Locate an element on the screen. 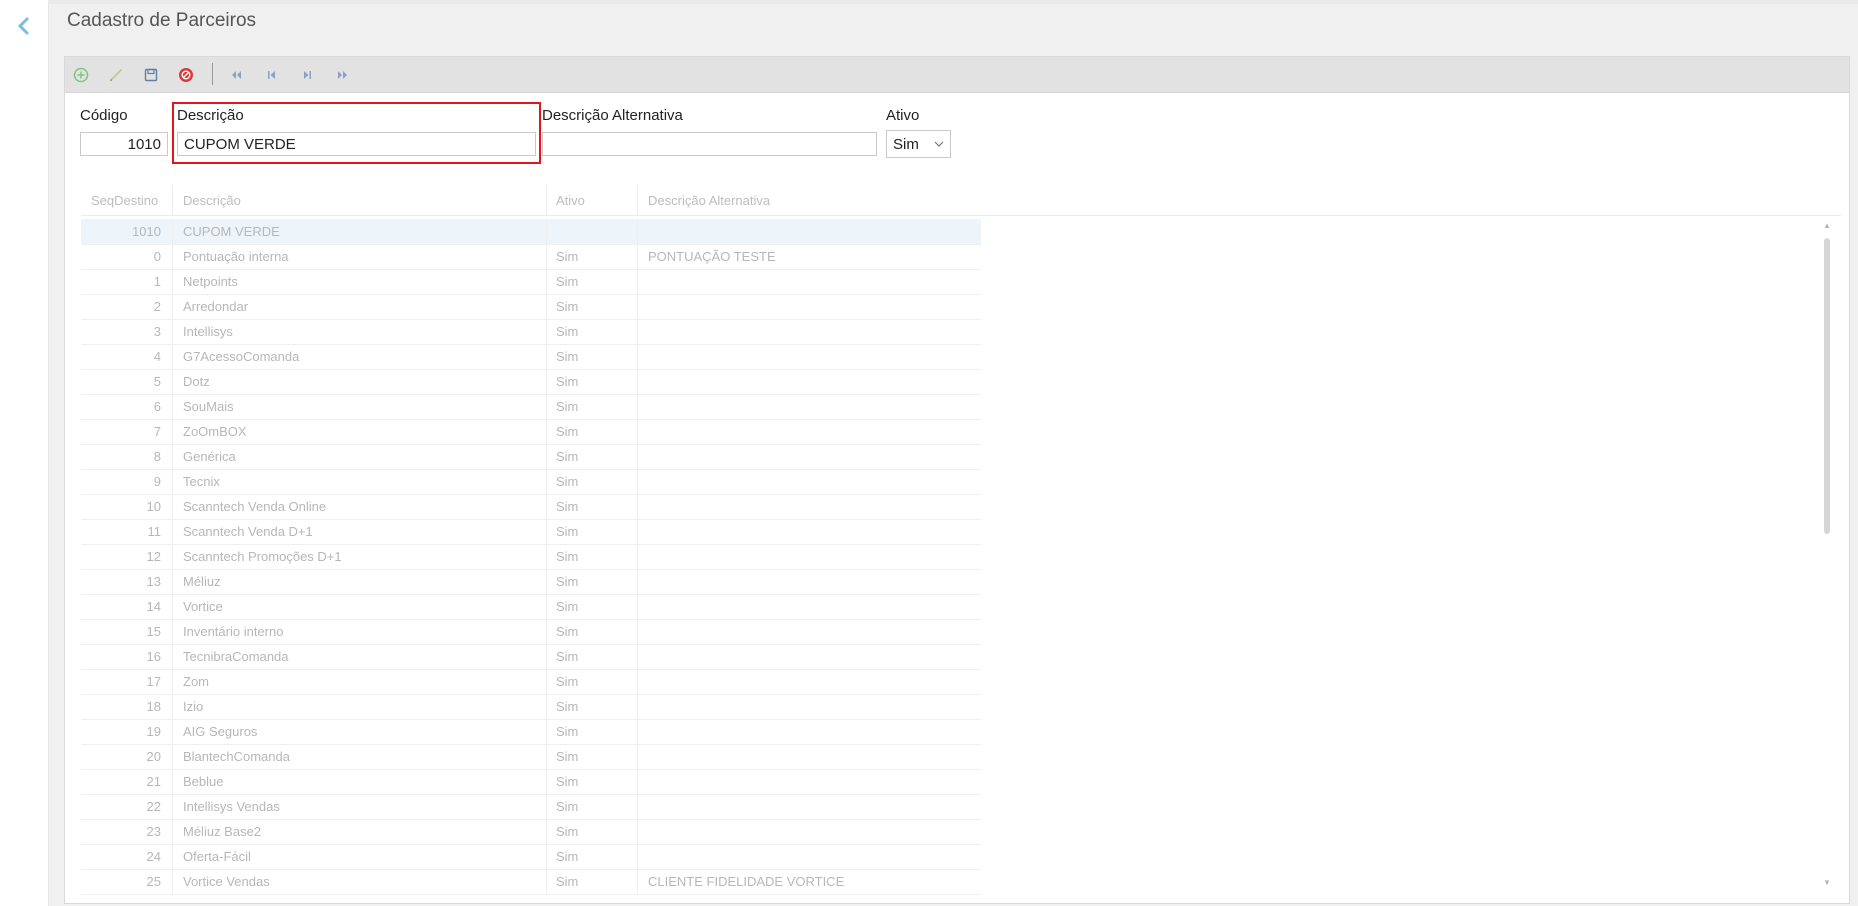  cell-seq: 16 is located at coordinates (153, 656).